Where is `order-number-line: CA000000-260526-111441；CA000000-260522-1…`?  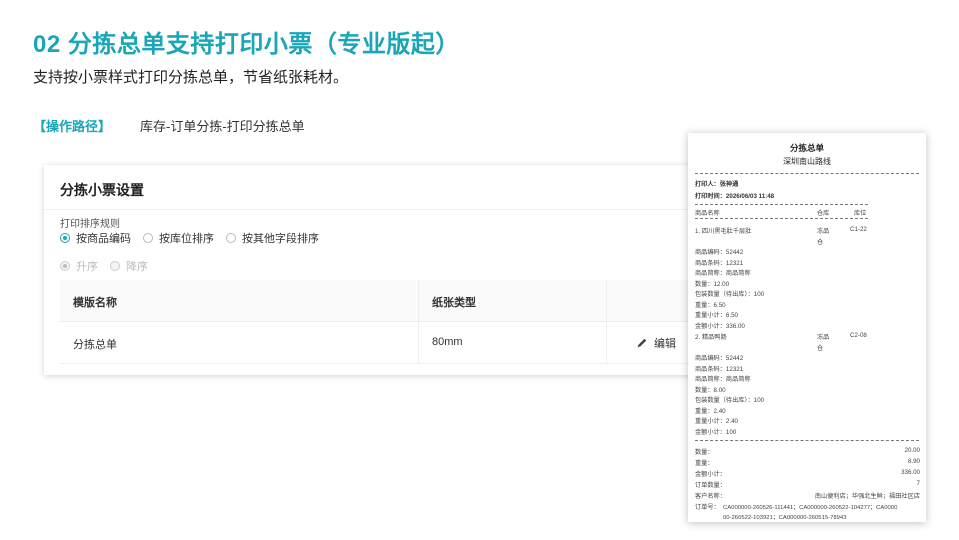
order-number-line: CA000000-260526-111441；CA000000-260522-1… is located at coordinates (810, 508).